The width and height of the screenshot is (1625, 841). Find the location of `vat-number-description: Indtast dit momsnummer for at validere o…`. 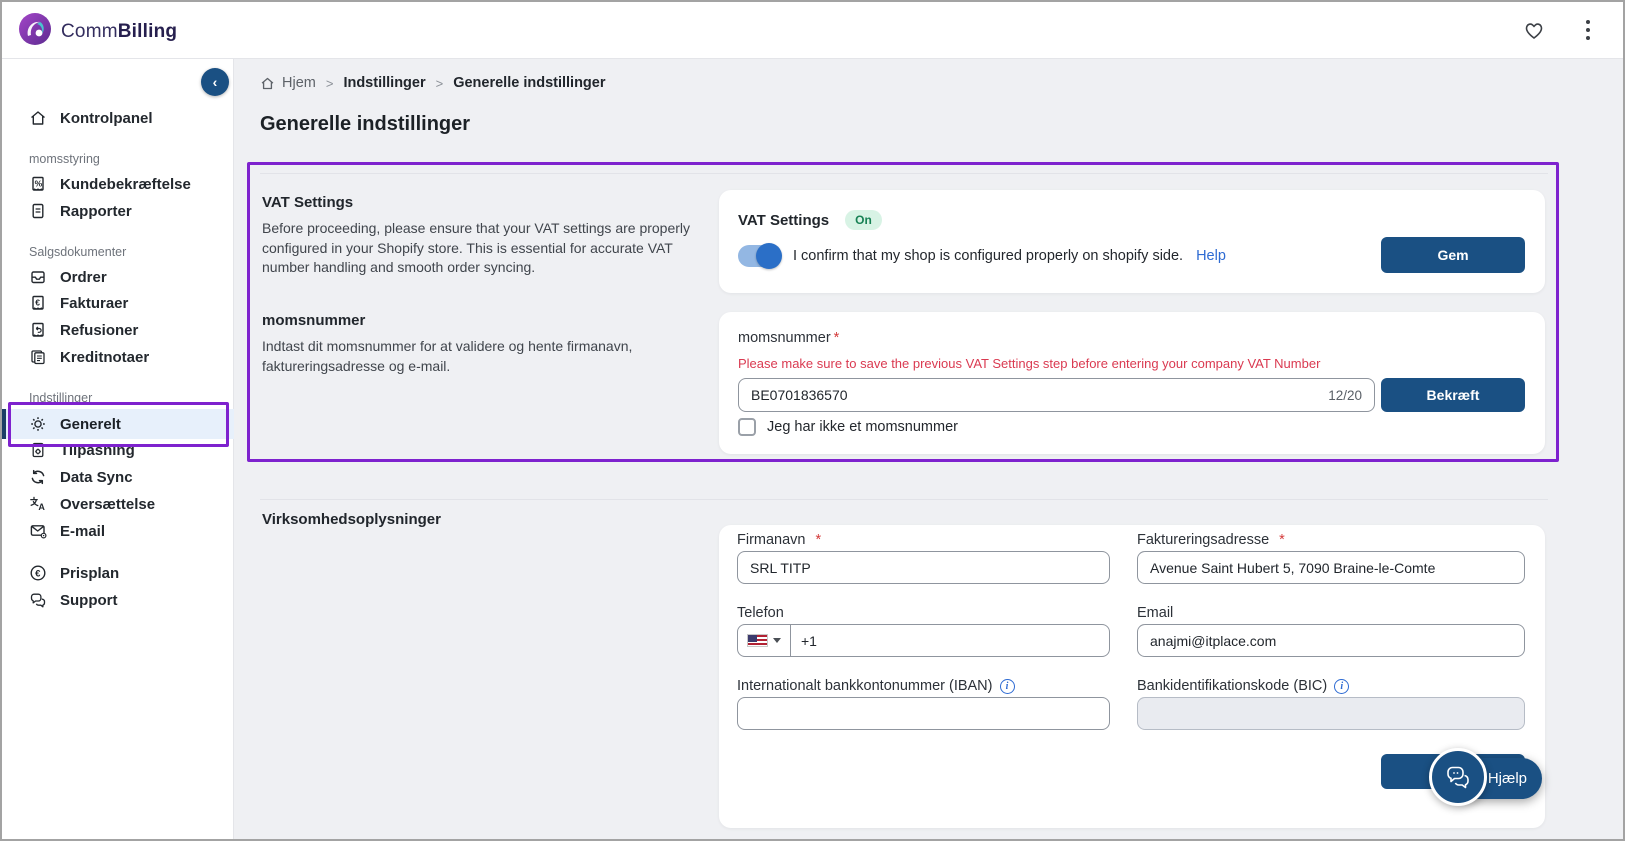

vat-number-description: Indtast dit momsnummer for at validere o… is located at coordinates (447, 356).